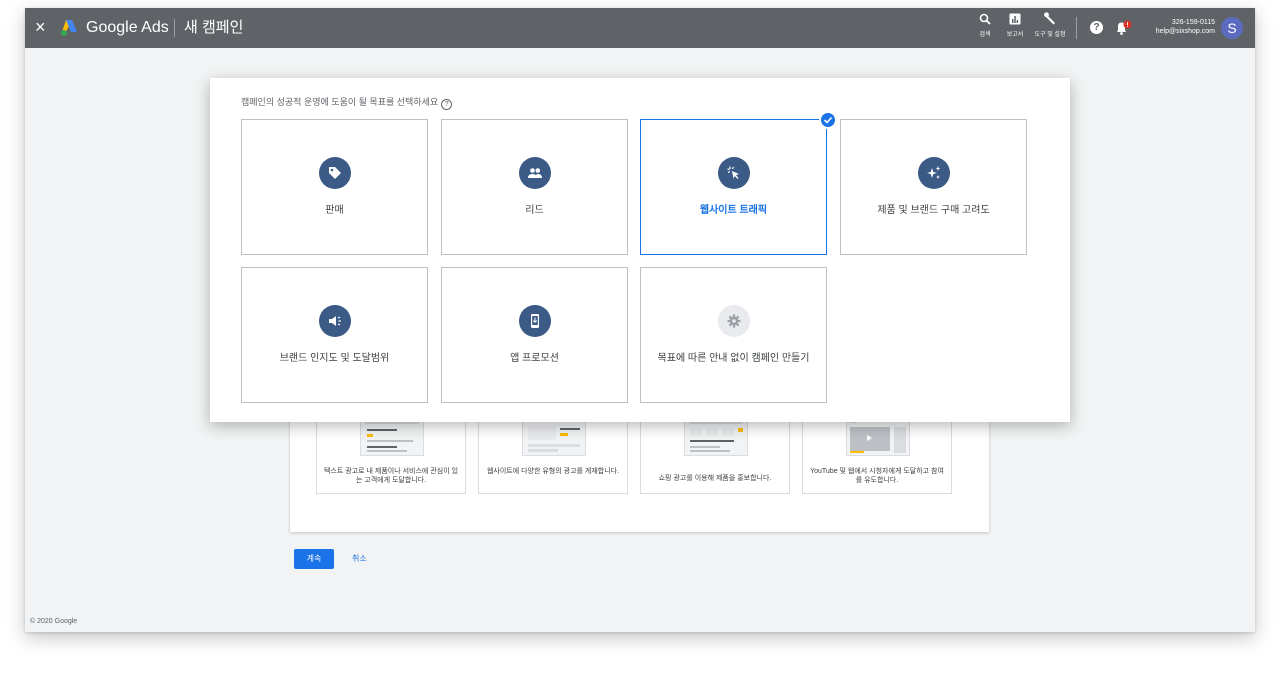 Image resolution: width=1280 pixels, height=676 pixels. What do you see at coordinates (40, 27) in the screenshot?
I see `close-icon: ×` at bounding box center [40, 27].